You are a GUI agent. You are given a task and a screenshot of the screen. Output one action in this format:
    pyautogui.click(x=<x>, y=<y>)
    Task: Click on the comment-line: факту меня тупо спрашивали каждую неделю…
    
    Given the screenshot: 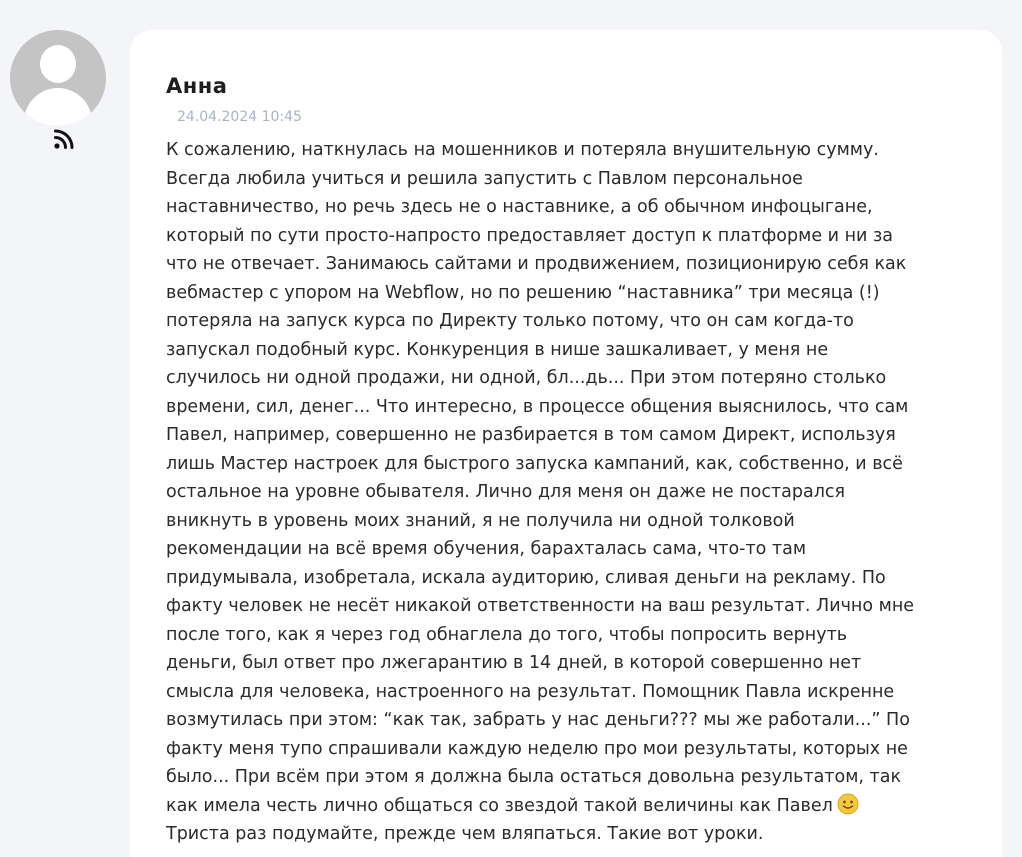 What is the action you would take?
    pyautogui.click(x=537, y=748)
    